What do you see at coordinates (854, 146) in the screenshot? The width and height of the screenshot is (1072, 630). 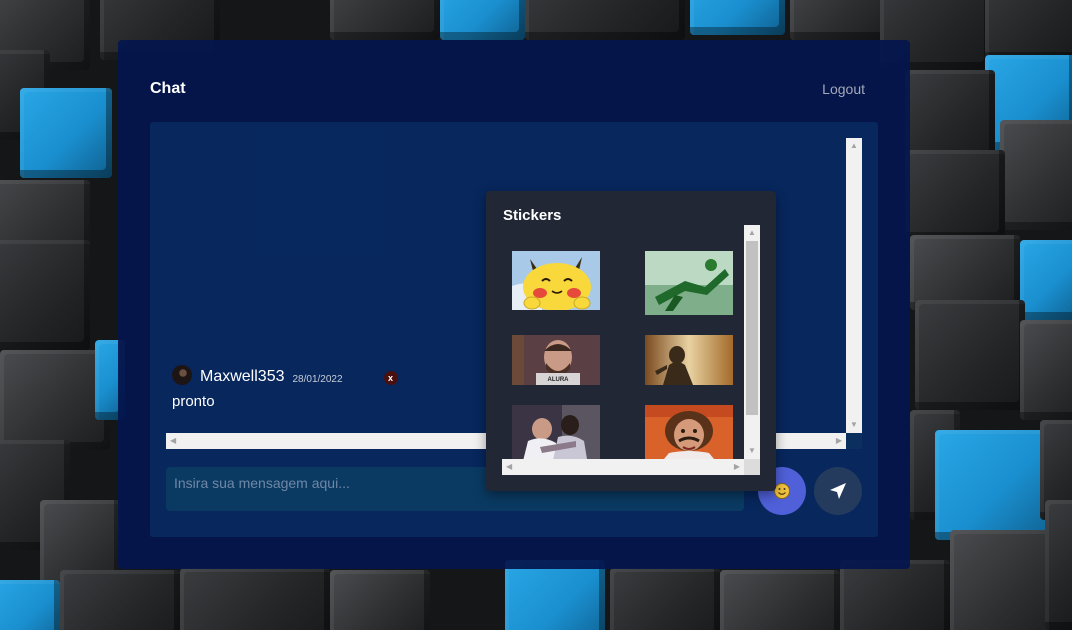 I see `scroll-up-arrow-icon: ▲` at bounding box center [854, 146].